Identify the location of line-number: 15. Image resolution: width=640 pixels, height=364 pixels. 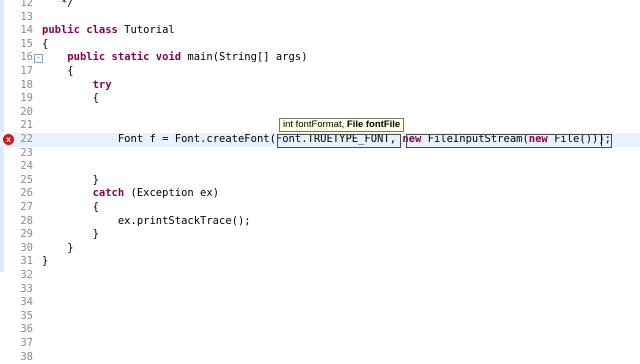
(26, 43).